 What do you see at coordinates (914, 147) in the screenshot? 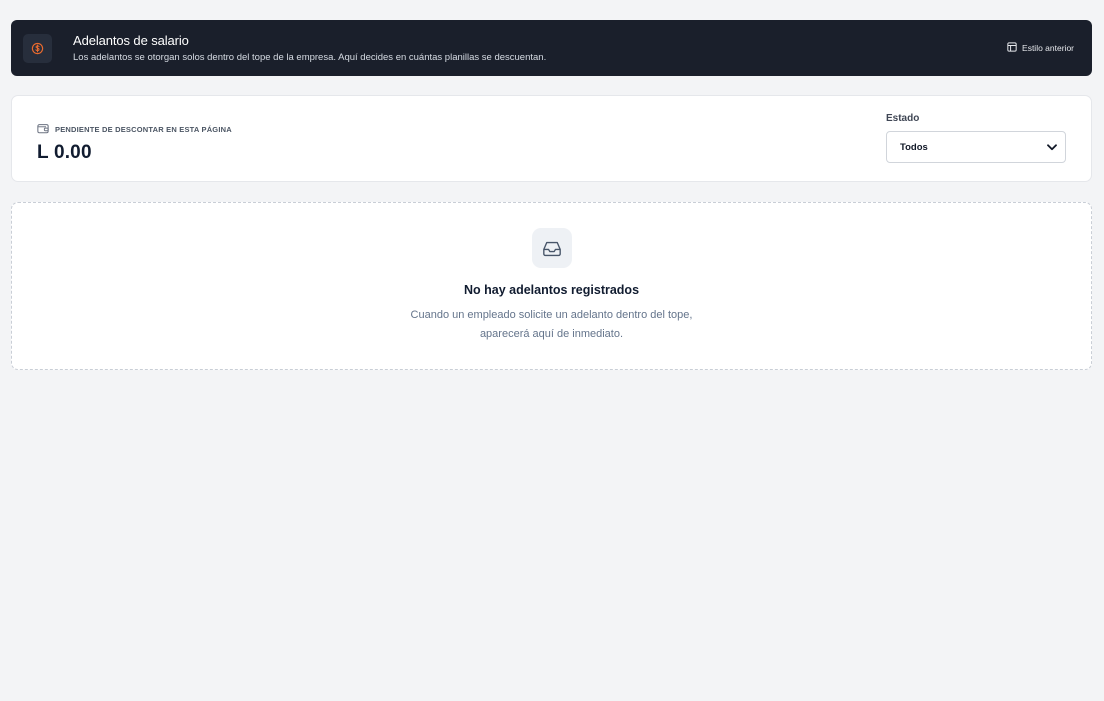
I see `status-select-value: Todos` at bounding box center [914, 147].